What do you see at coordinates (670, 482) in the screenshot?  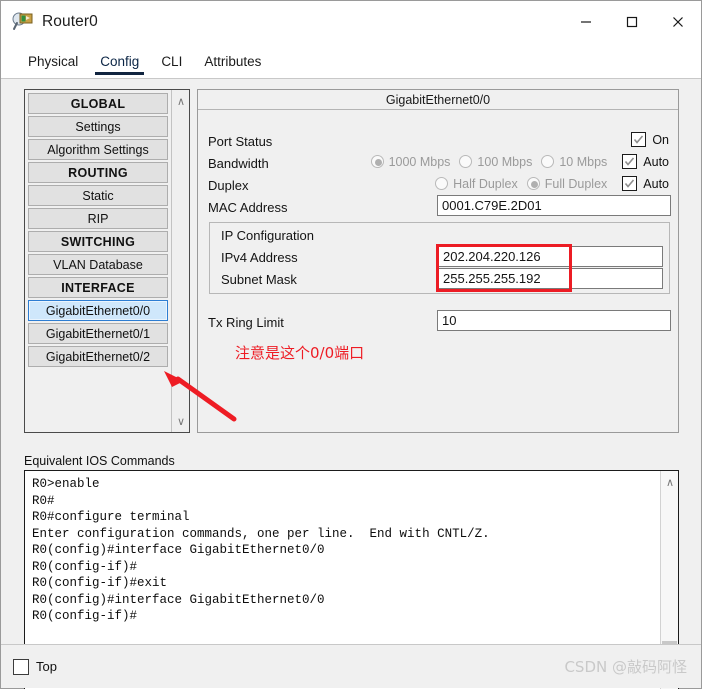 I see `ios-scroll-up-icon: ∧` at bounding box center [670, 482].